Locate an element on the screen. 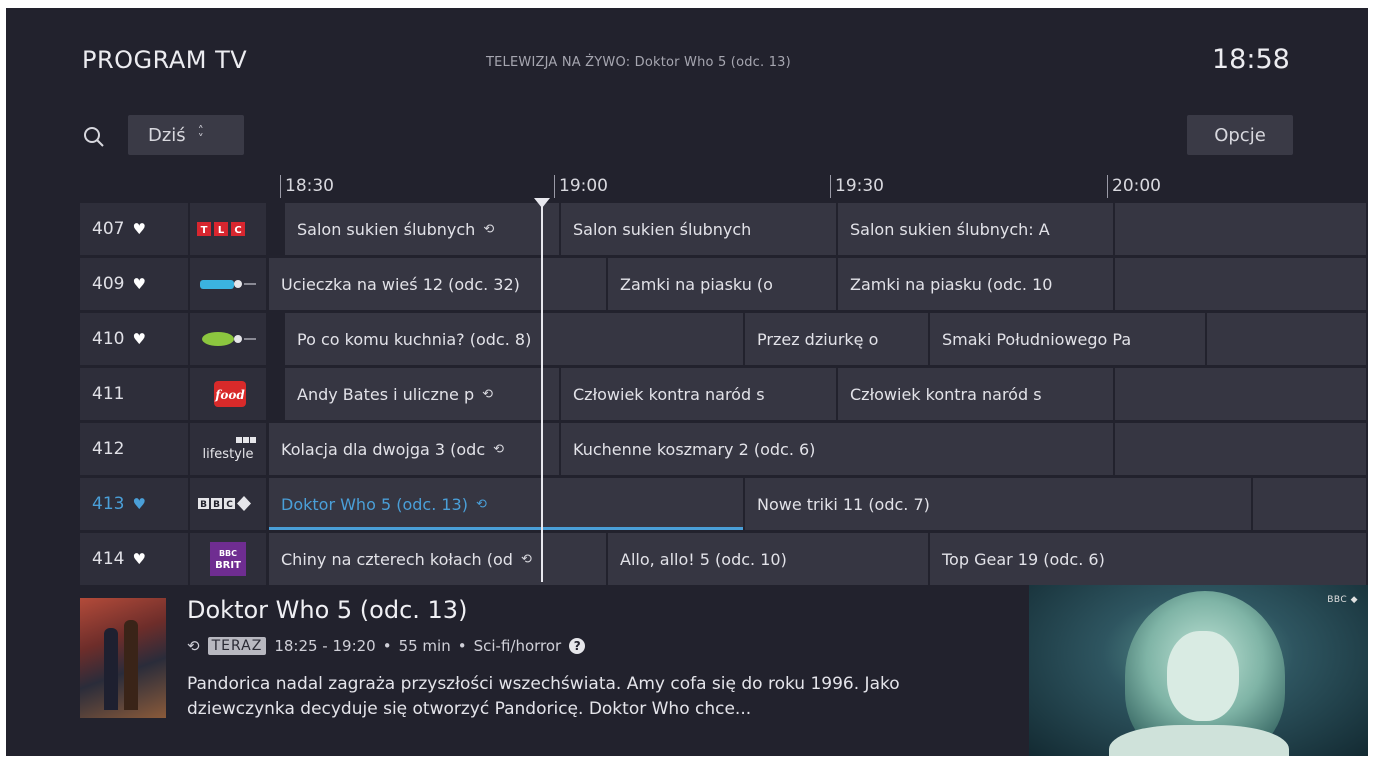 Image resolution: width=1375 pixels, height=764 pixels. time-tick: 18:30 is located at coordinates (307, 186).